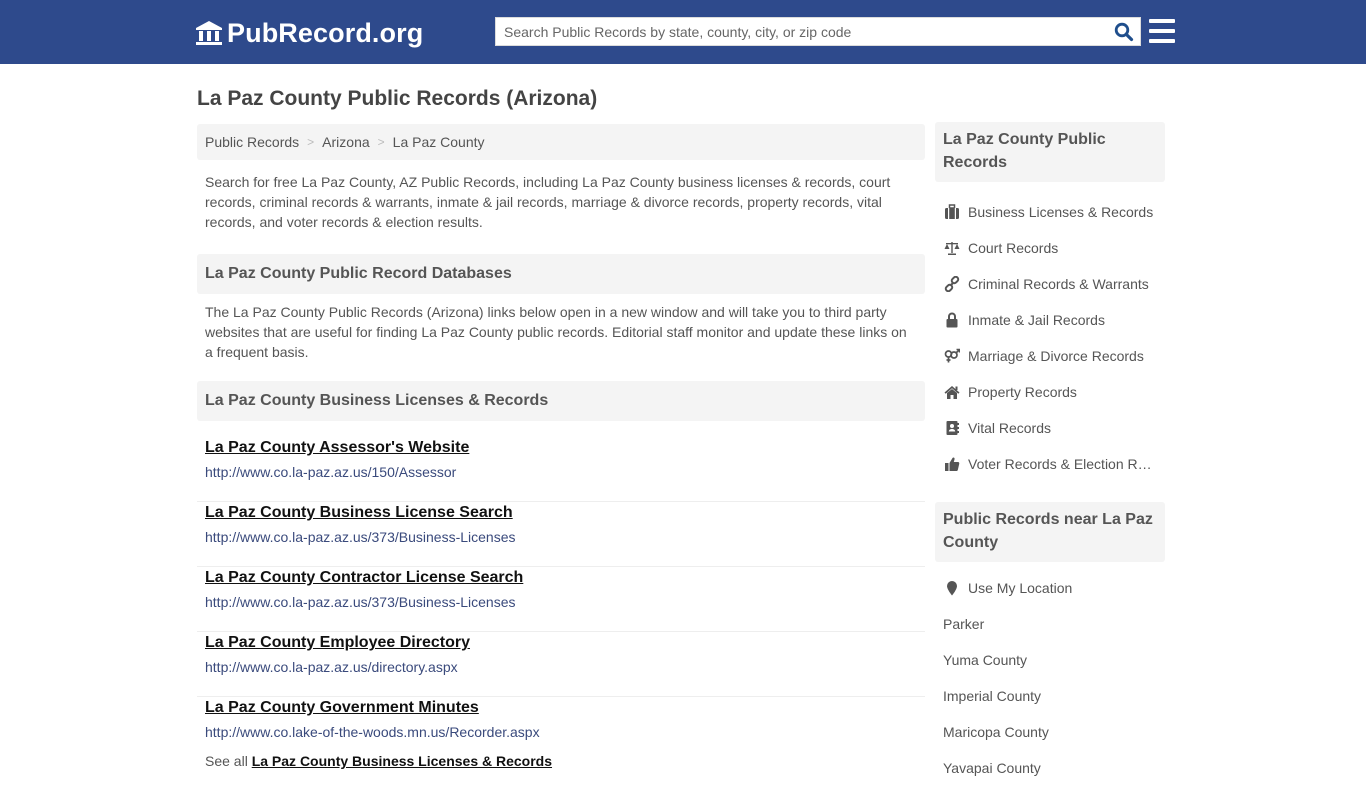 This screenshot has width=1366, height=786. Describe the element at coordinates (325, 32) in the screenshot. I see `logo-text: PubRecord.org` at that location.